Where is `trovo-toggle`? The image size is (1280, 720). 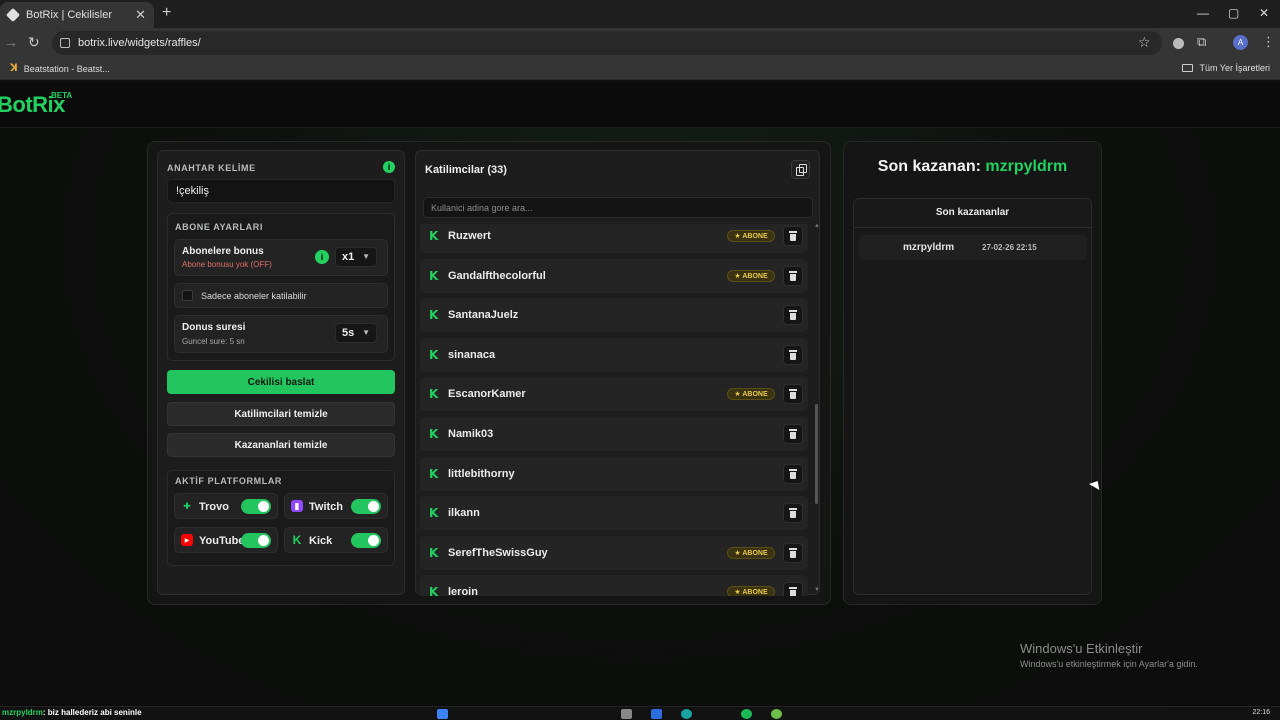 trovo-toggle is located at coordinates (256, 506).